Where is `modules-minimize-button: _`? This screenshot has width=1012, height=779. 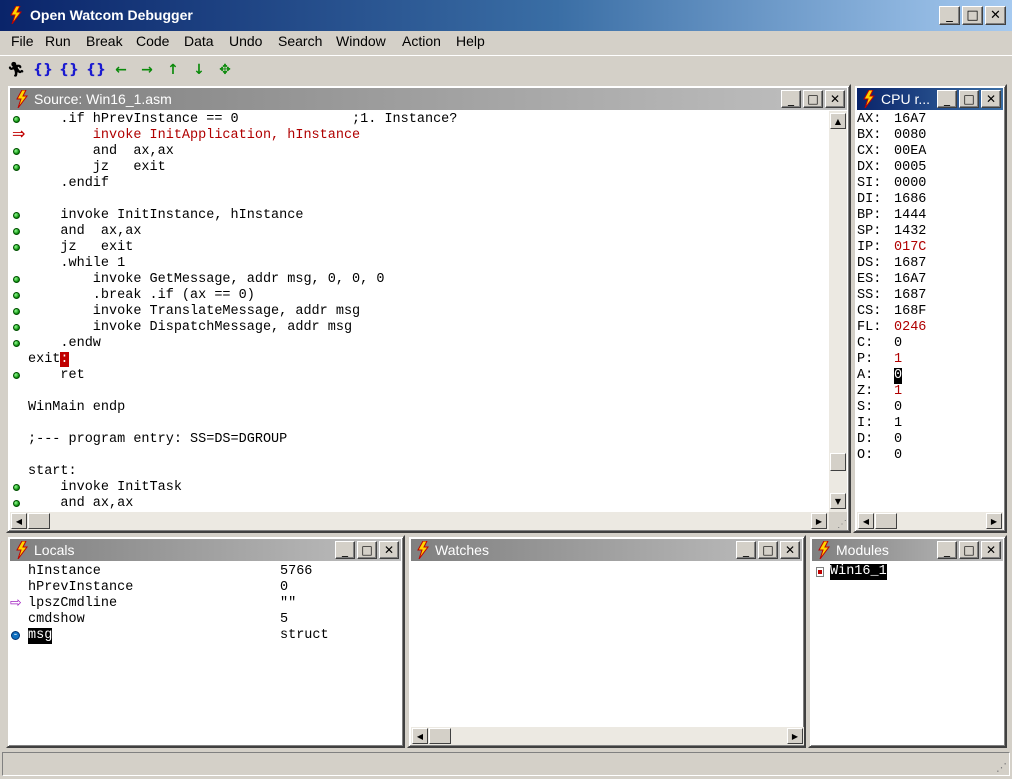
modules-minimize-button: _ is located at coordinates (947, 550).